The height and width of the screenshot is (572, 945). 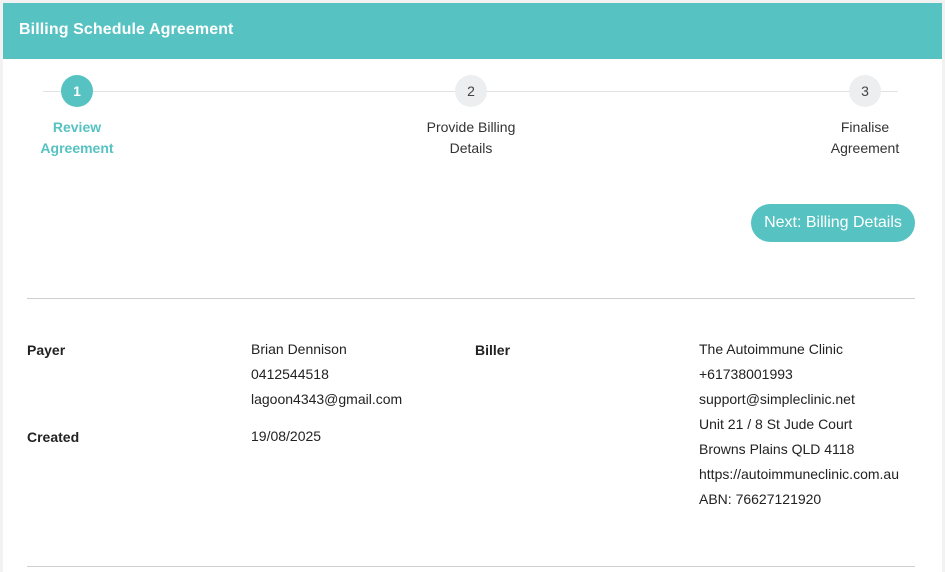 What do you see at coordinates (777, 449) in the screenshot?
I see `biller-address-line2: Browns Plains QLD 4118` at bounding box center [777, 449].